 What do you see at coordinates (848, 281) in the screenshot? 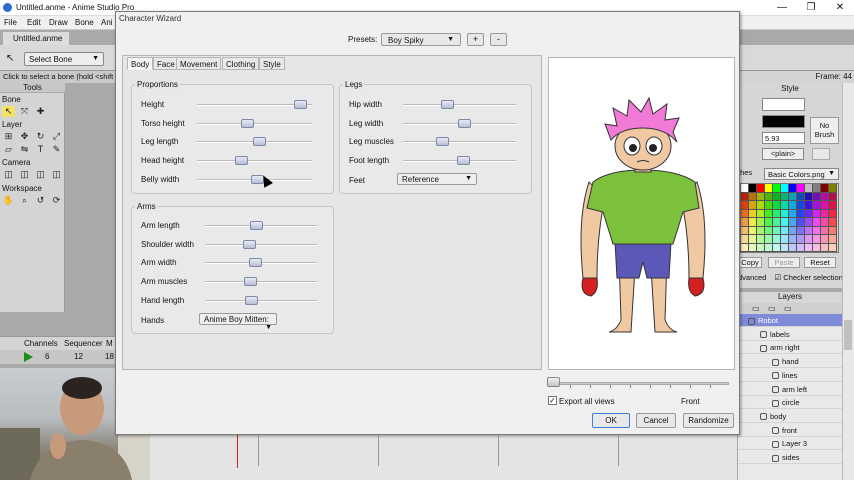
I see `panel-scrollbar` at bounding box center [848, 281].